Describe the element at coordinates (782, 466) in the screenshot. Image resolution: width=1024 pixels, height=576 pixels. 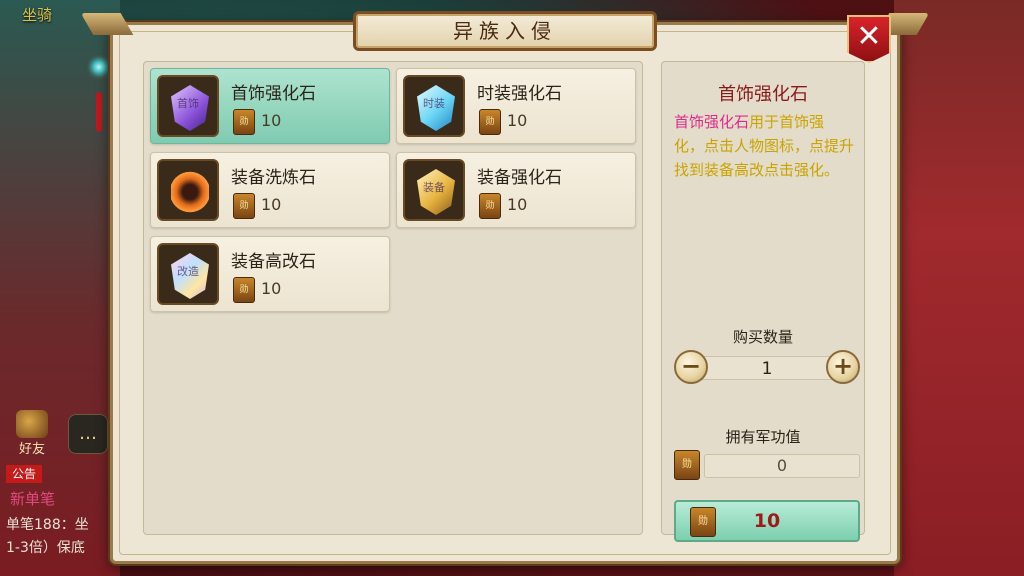
I see `merit-value: 0` at that location.